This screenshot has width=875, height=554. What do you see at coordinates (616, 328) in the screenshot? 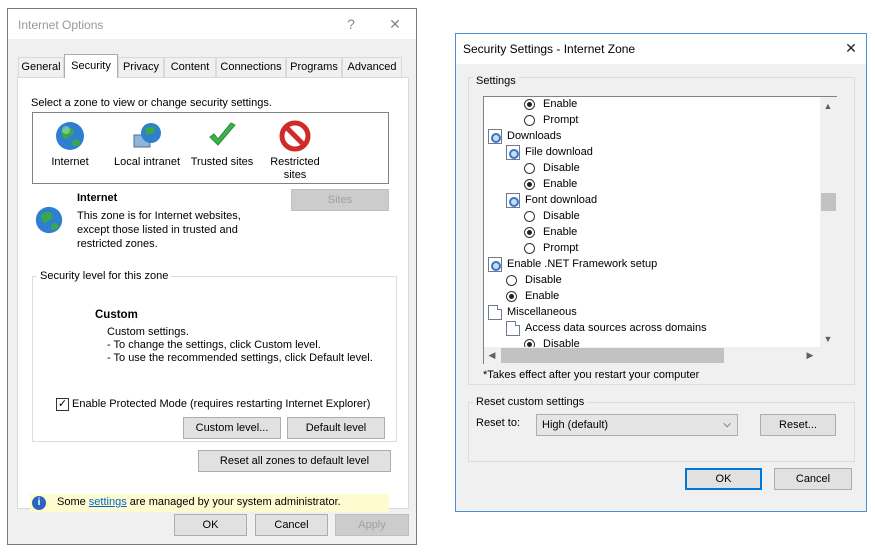
I see `tree-item-label: Access data sources across domains` at bounding box center [616, 328].